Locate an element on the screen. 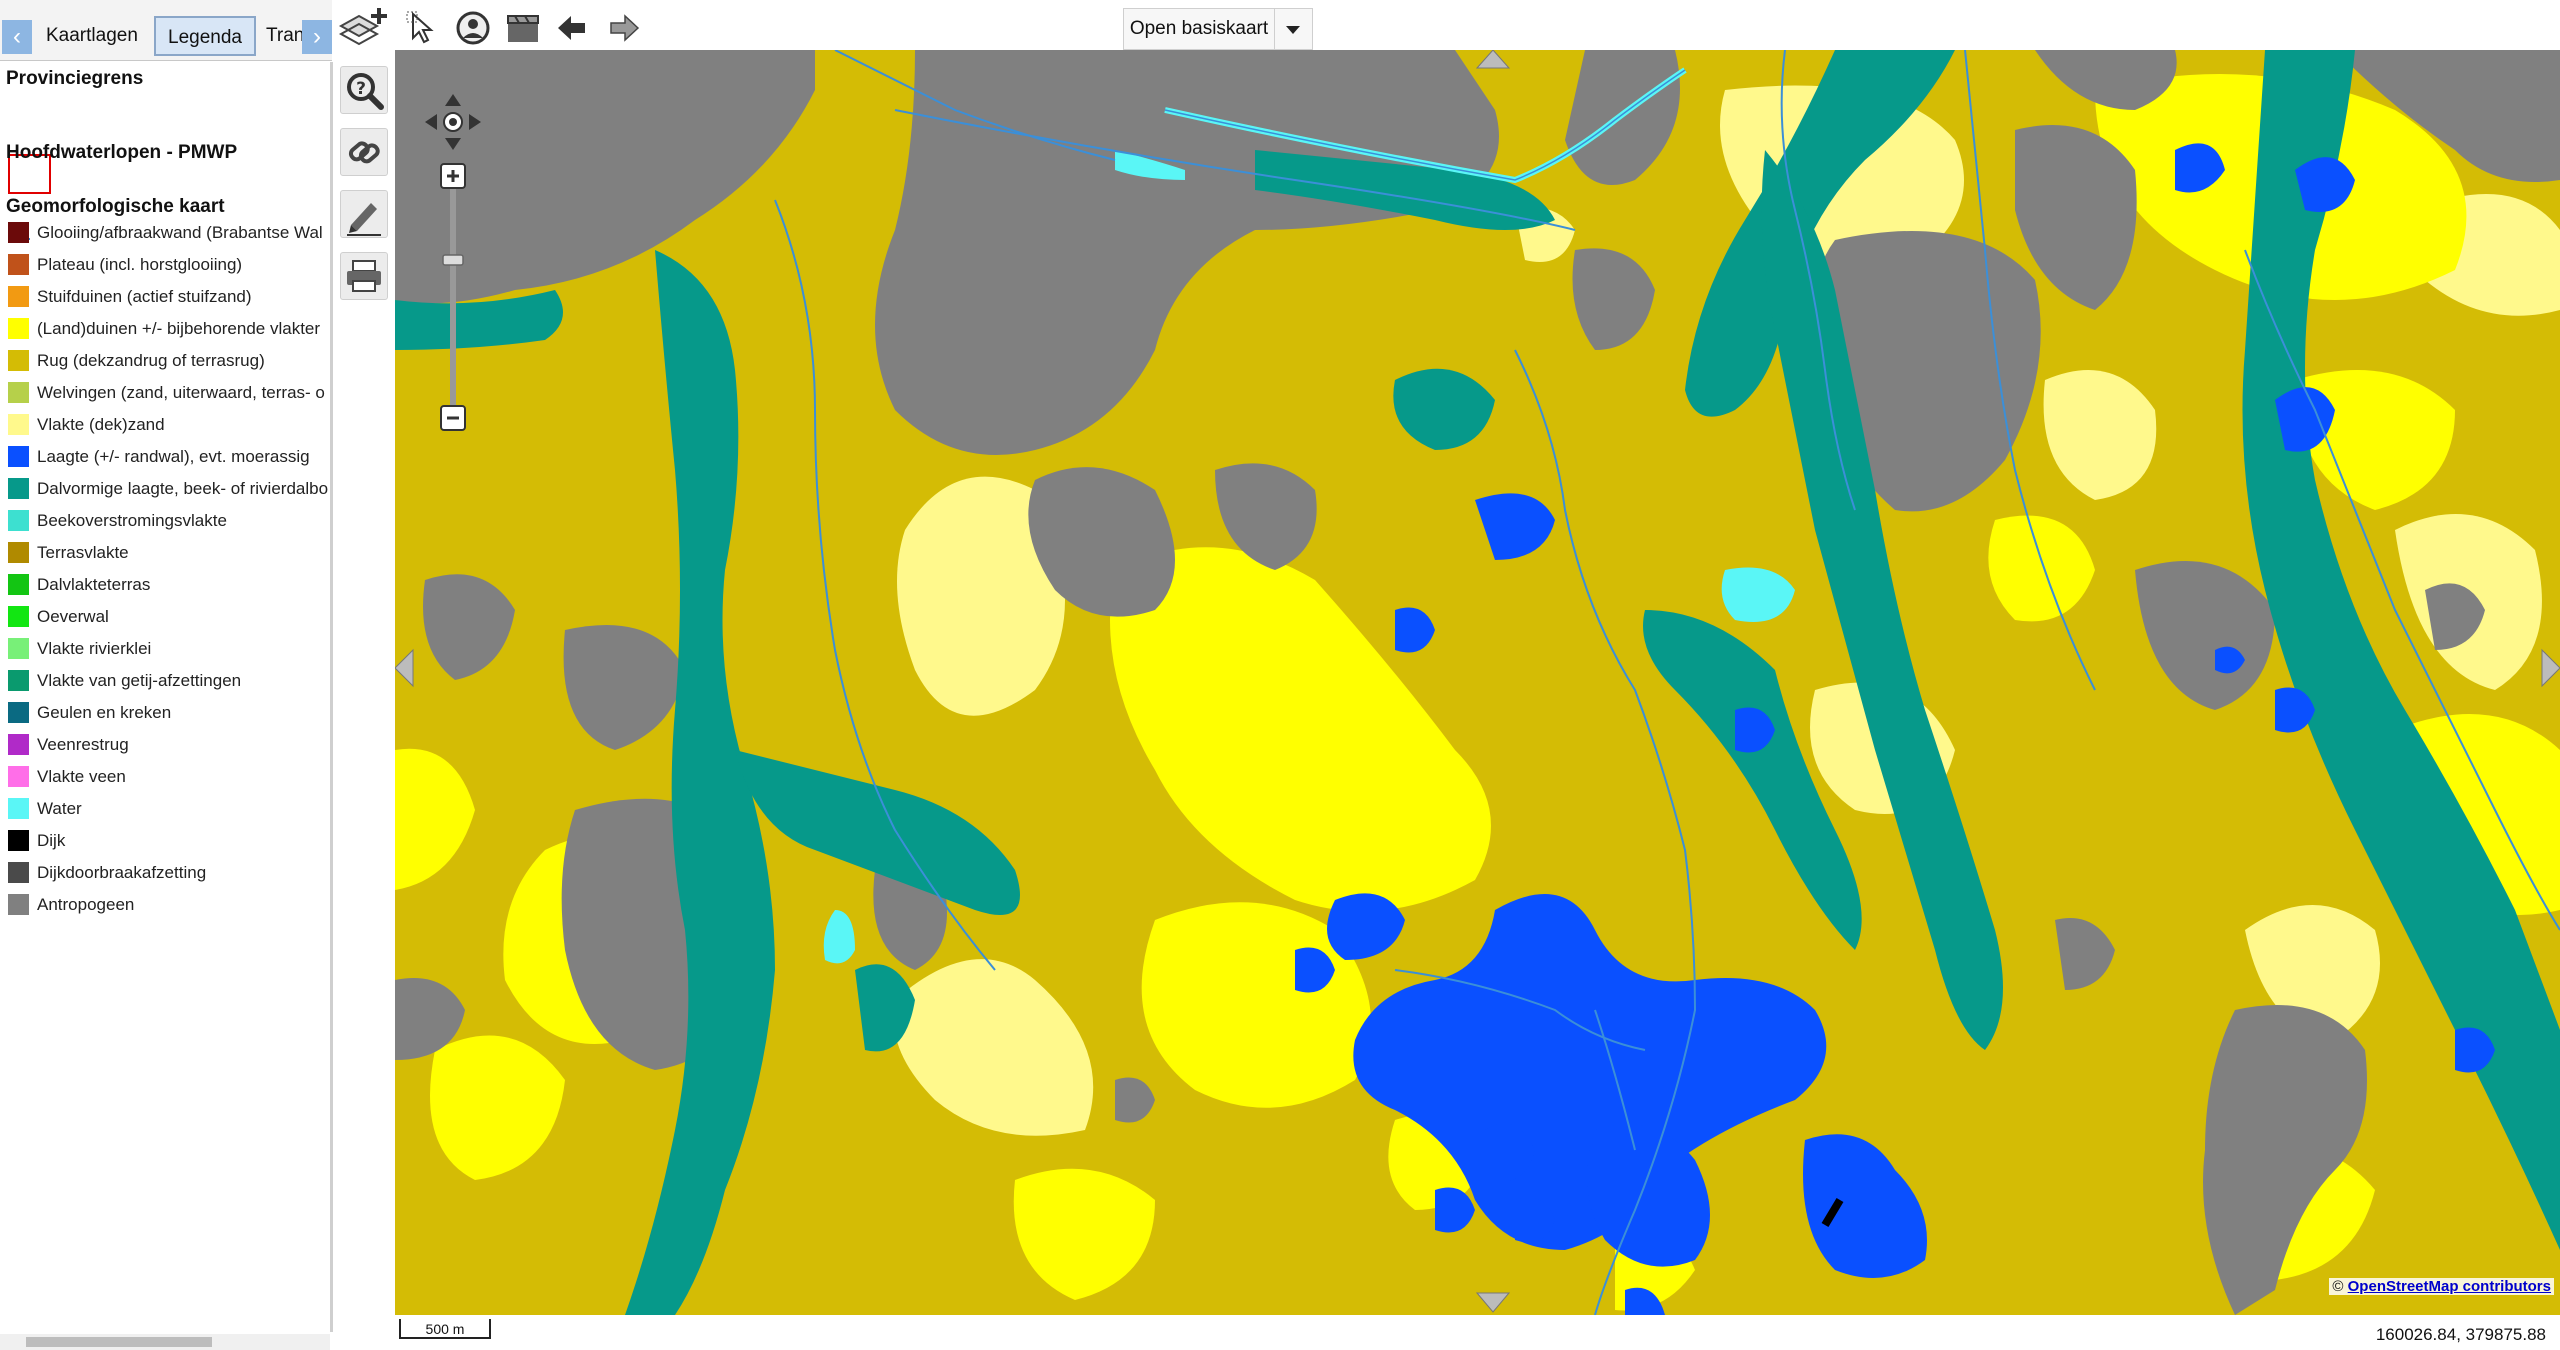 Image resolution: width=2560 pixels, height=1350 pixels. print-button is located at coordinates (364, 276).